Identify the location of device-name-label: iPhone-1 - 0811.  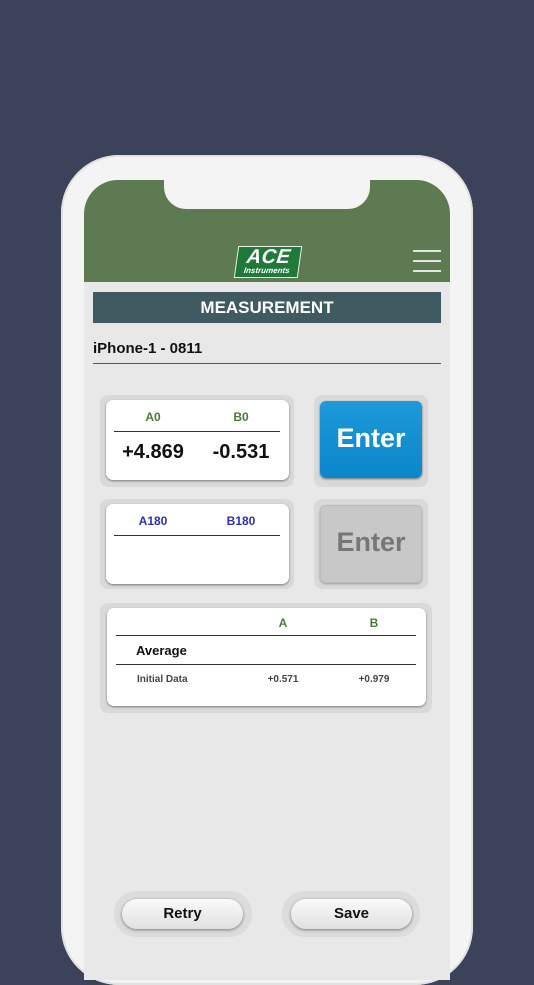
(267, 351).